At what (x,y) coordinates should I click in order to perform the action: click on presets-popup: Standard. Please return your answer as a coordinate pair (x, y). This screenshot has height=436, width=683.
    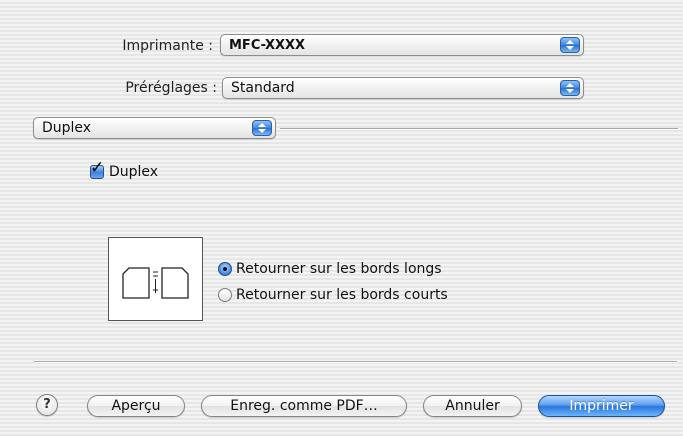
    Looking at the image, I should click on (403, 88).